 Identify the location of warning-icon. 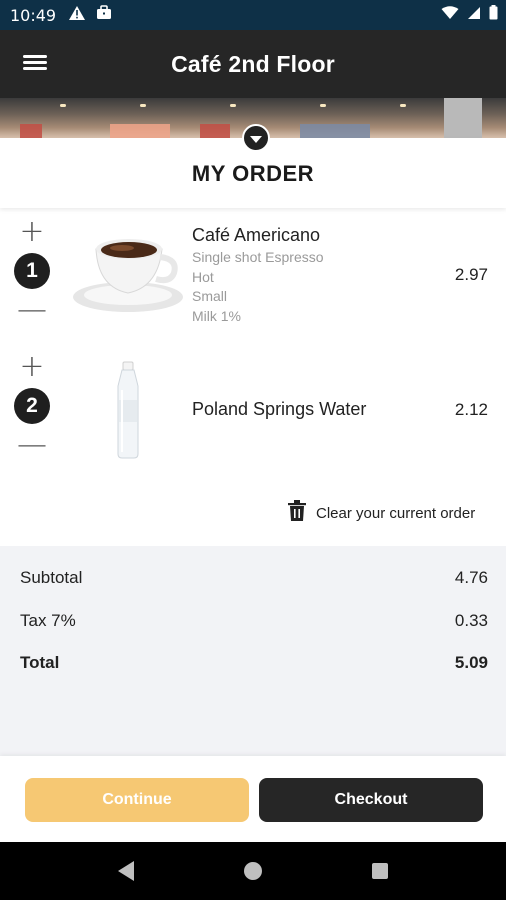
(77, 15).